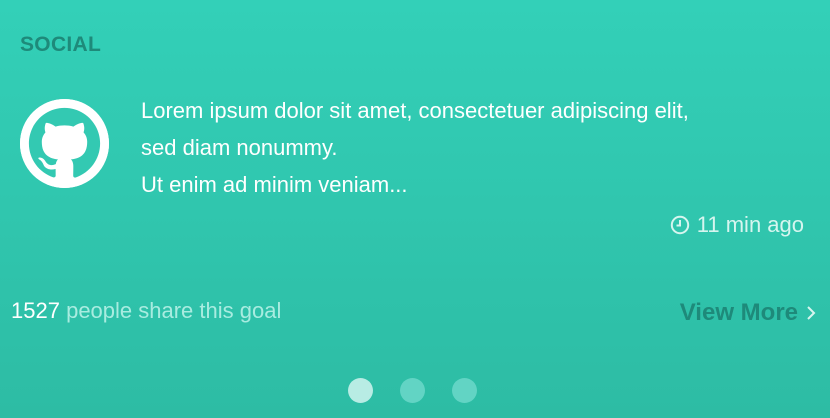 The height and width of the screenshot is (418, 830). I want to click on share-count: 1527, so click(35, 310).